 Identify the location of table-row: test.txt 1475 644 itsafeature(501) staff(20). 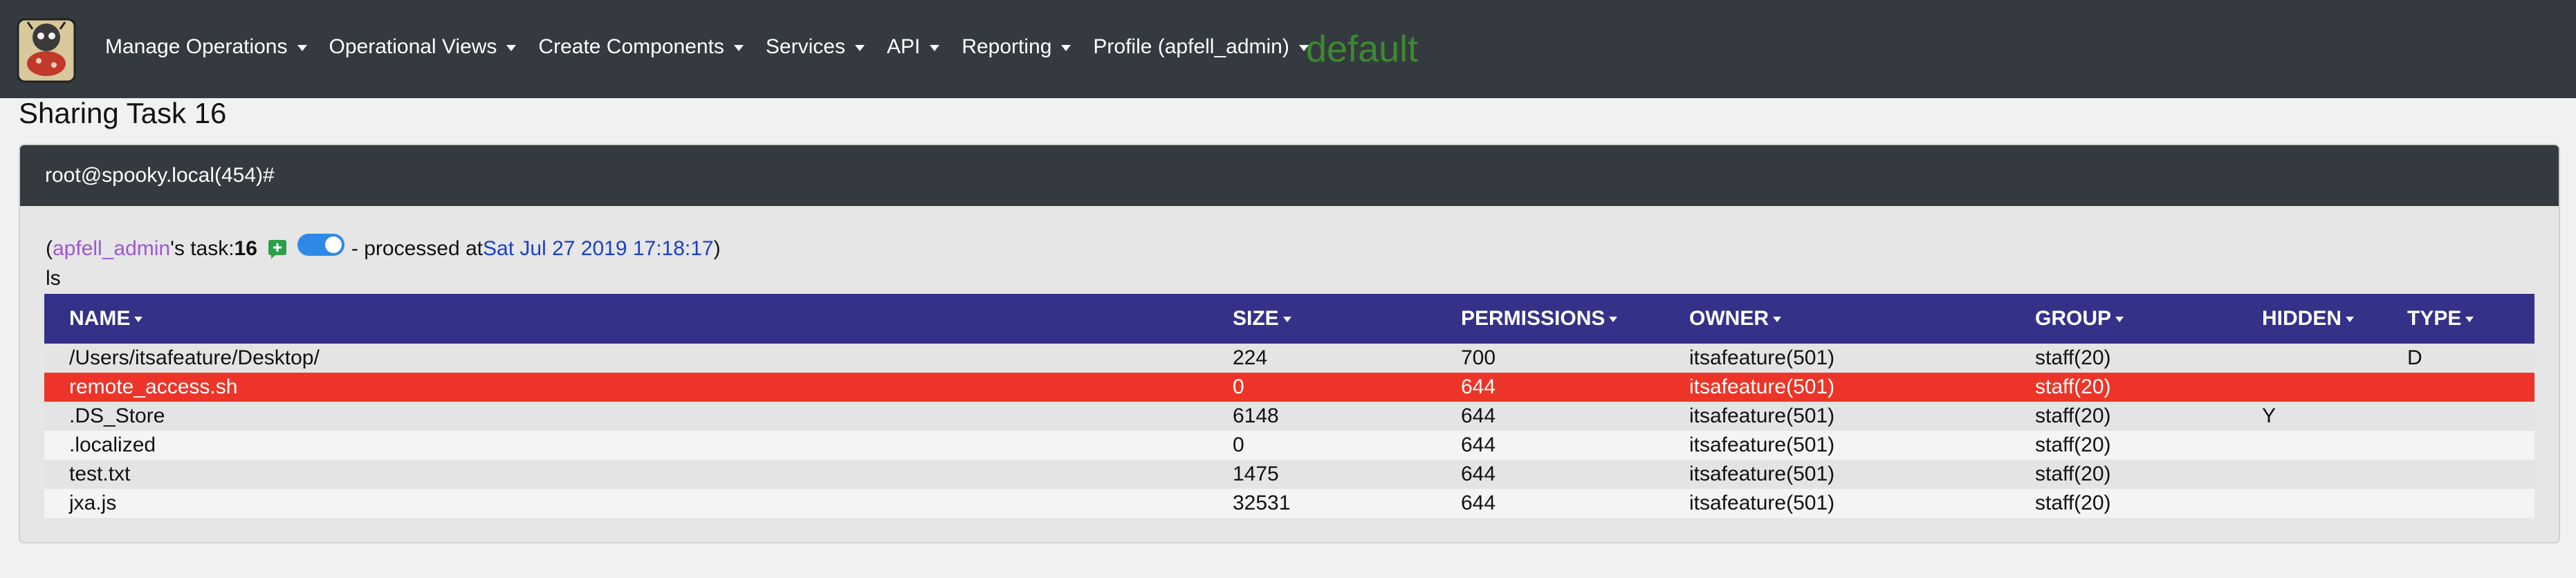
(1289, 474).